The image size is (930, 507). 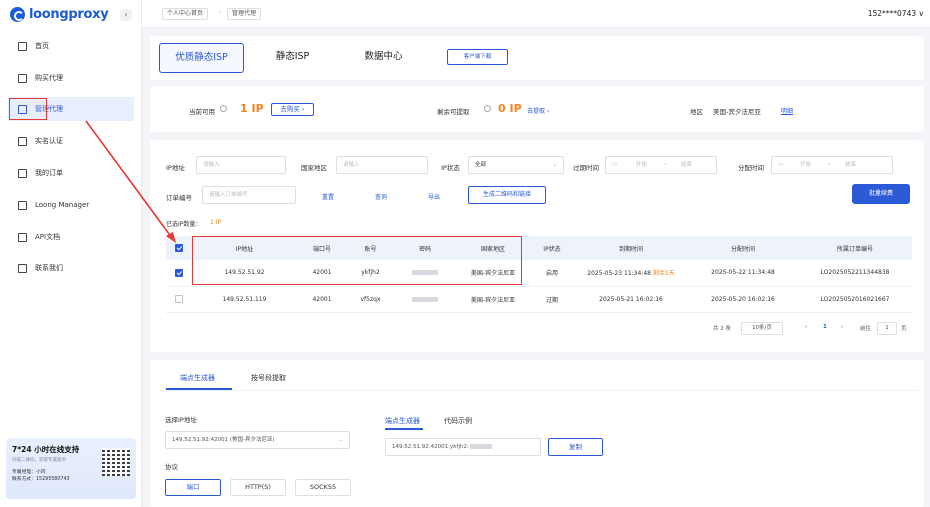 I want to click on copy-button: 复制, so click(x=575, y=447).